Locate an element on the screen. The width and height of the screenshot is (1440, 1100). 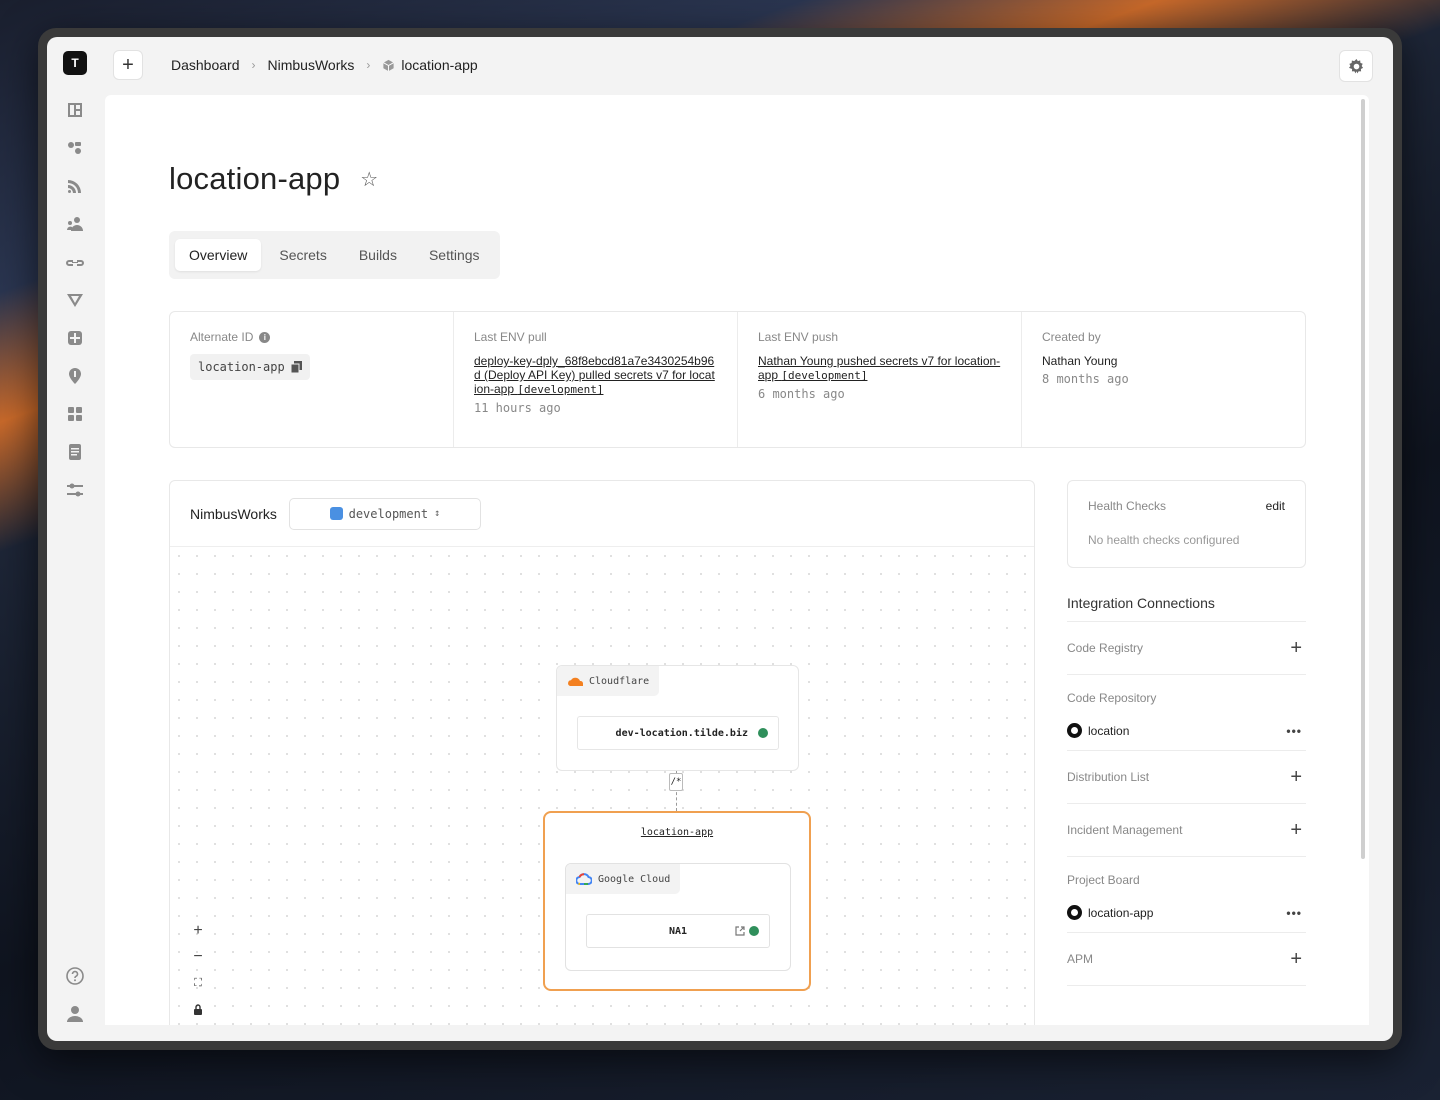
org-name: NimbusWorks is located at coordinates (233, 513).